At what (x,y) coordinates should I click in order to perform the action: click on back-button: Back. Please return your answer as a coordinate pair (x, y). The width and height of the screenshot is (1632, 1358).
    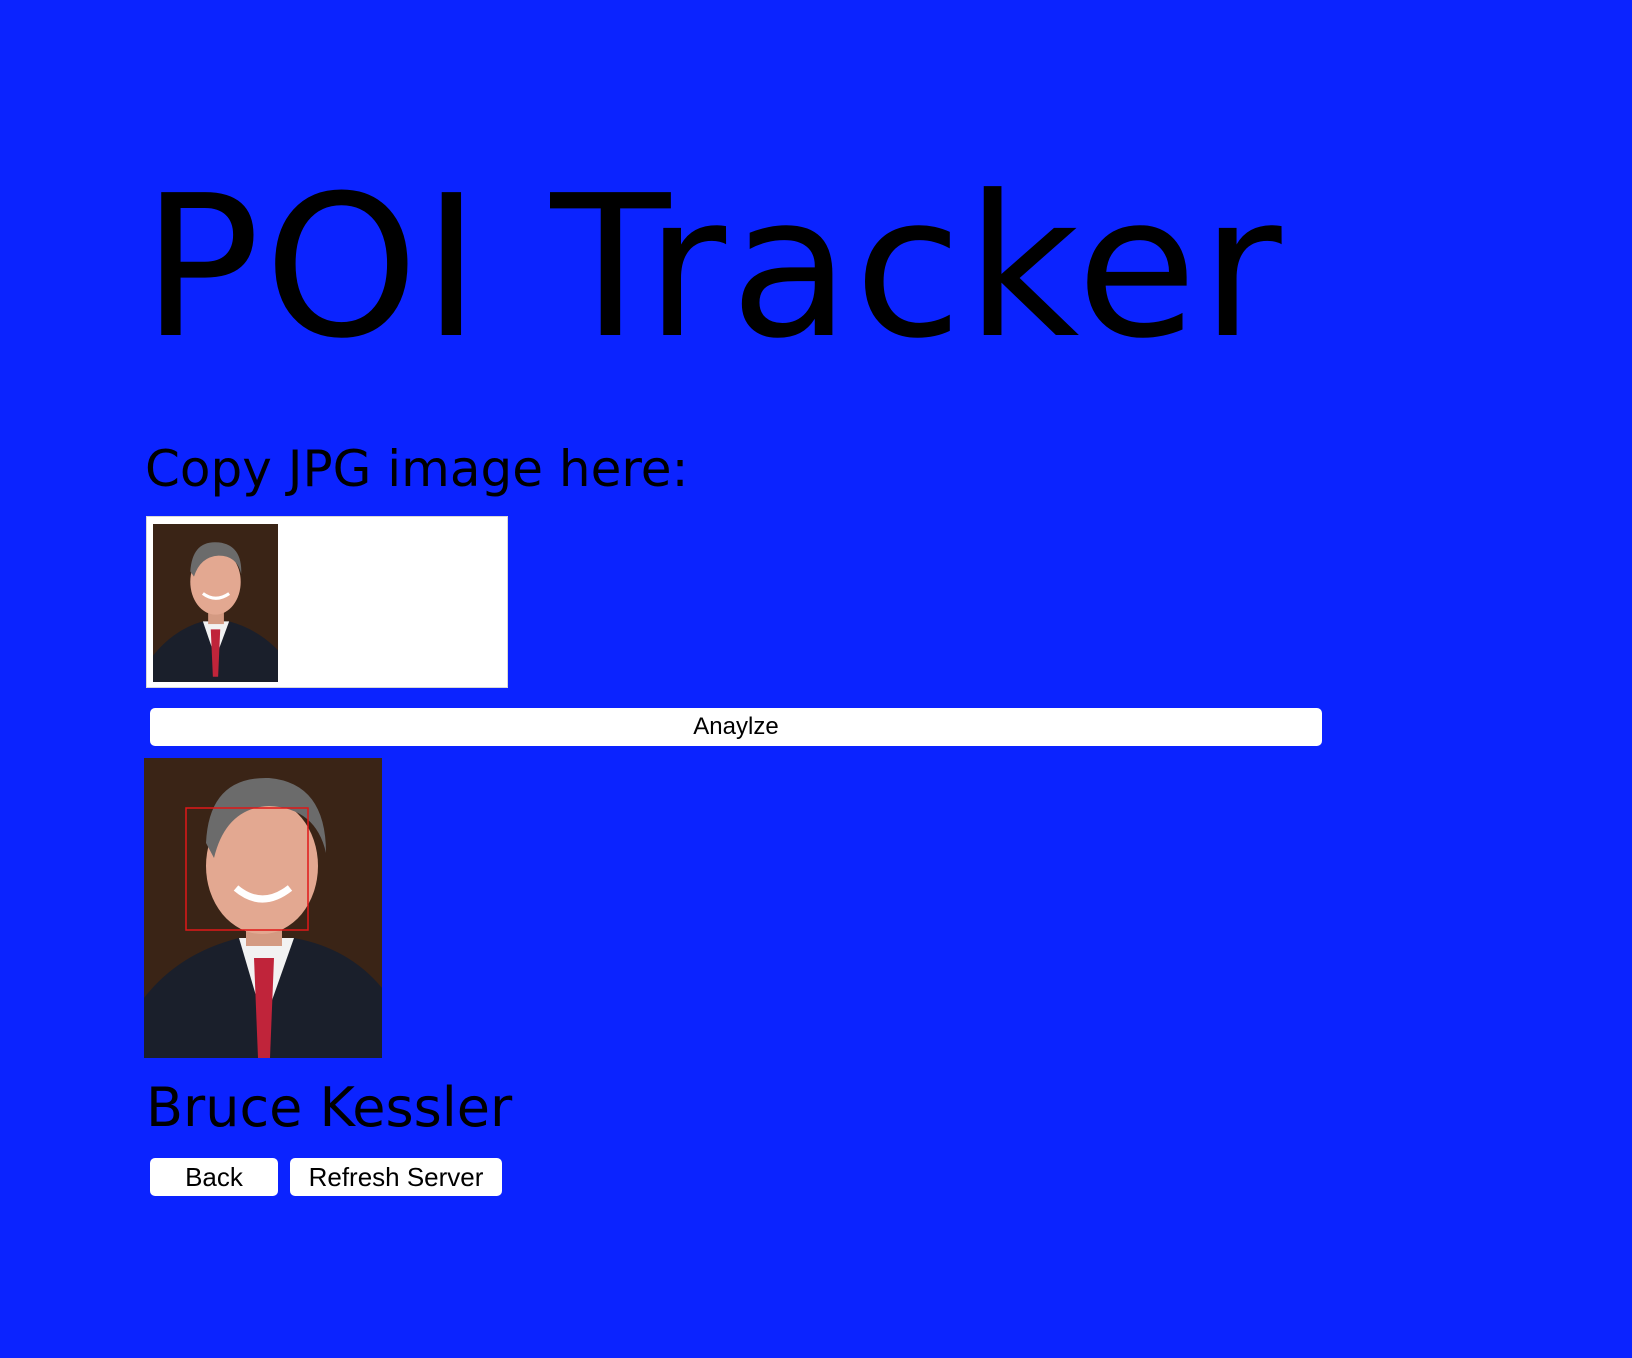
    Looking at the image, I should click on (214, 1177).